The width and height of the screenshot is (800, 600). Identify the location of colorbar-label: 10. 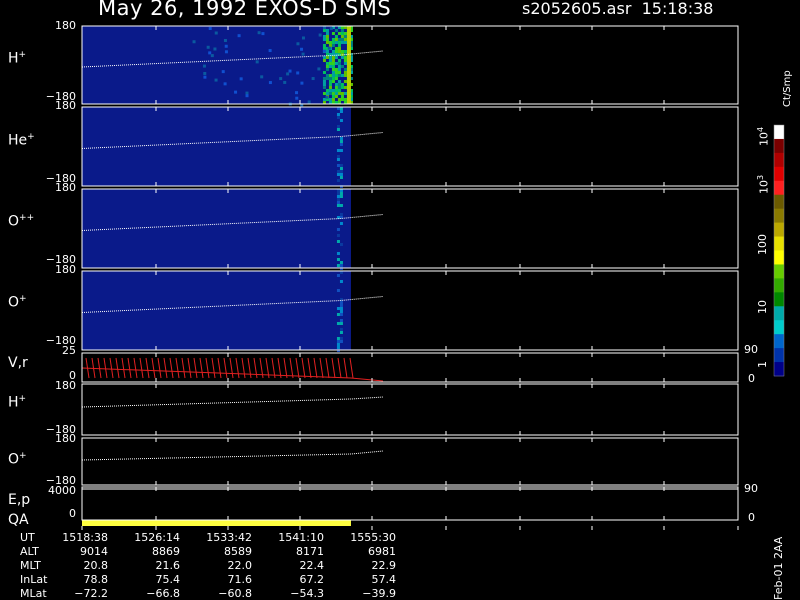
(762, 307).